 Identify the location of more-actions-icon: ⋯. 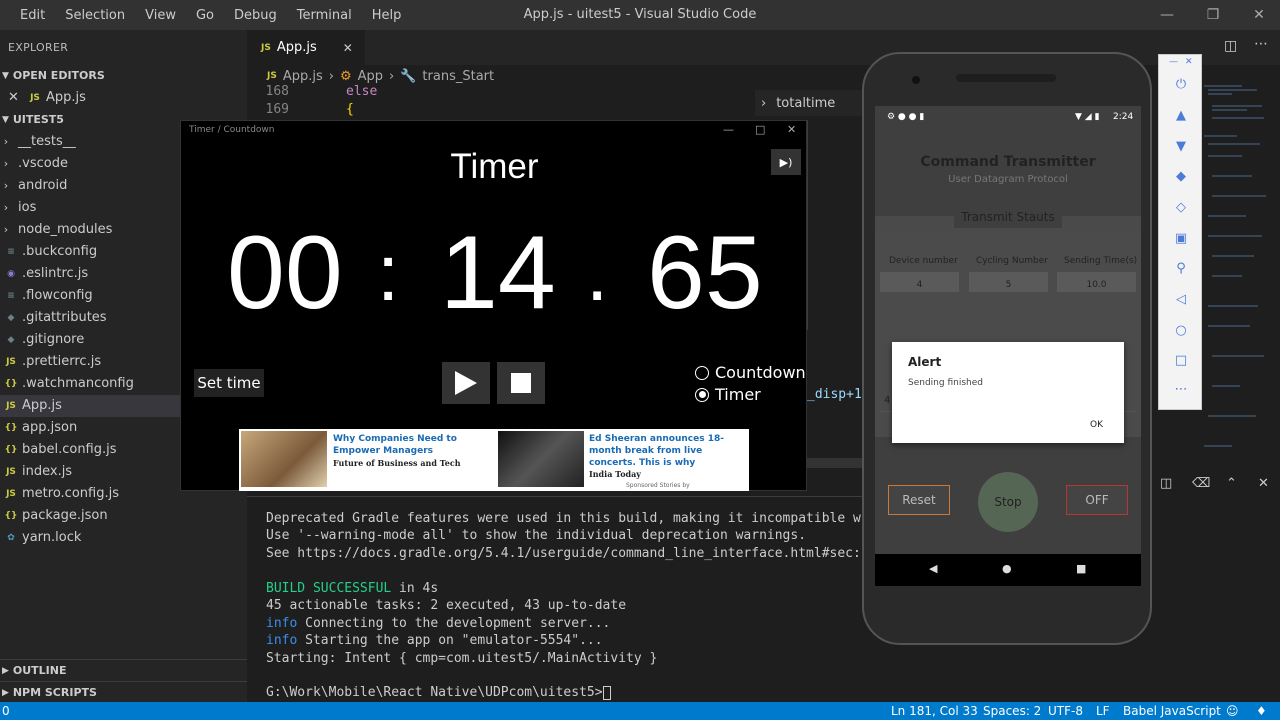
(1261, 44).